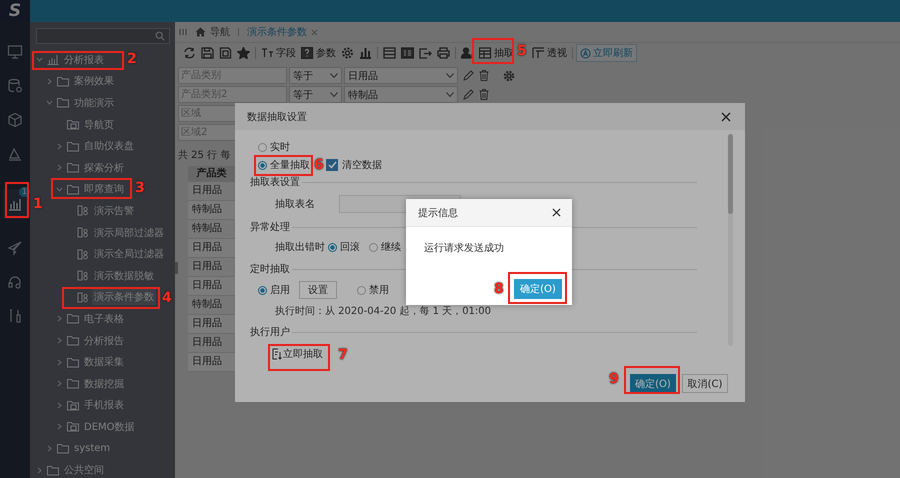  I want to click on database-icon, so click(15, 86).